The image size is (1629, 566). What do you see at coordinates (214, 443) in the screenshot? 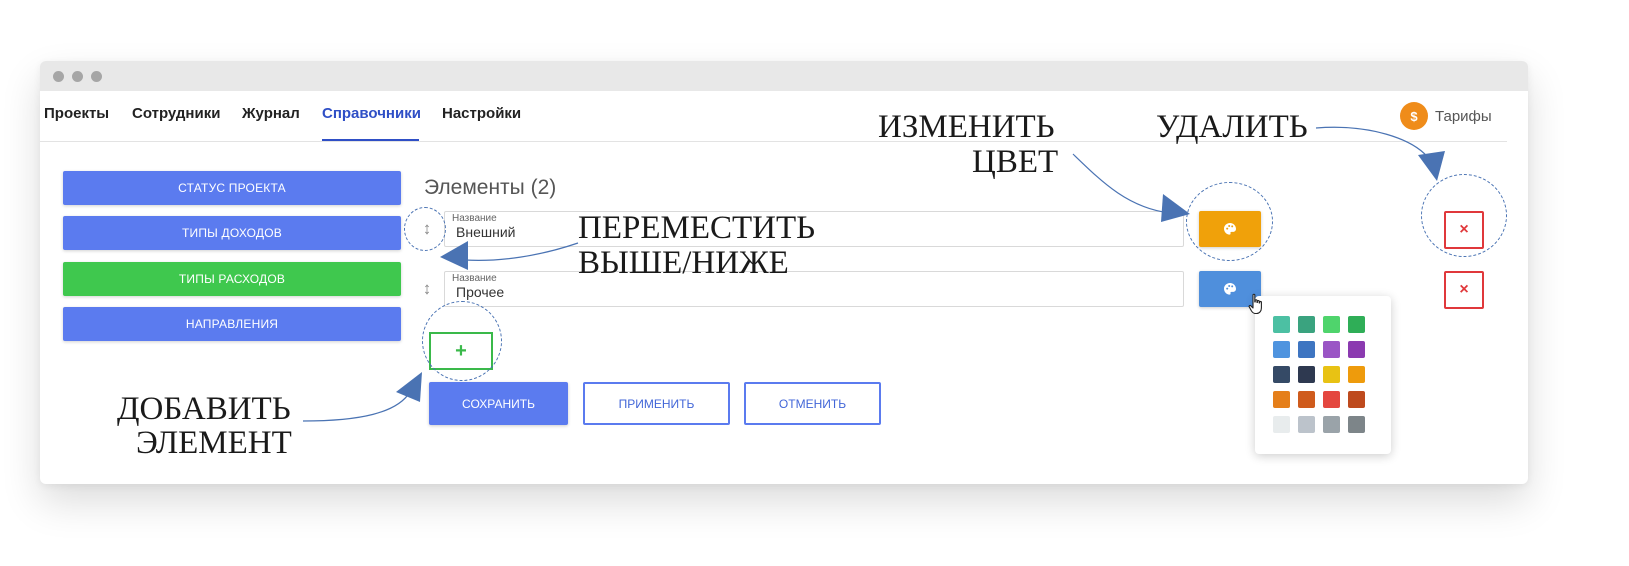
I see `annotation-add-line2: ЭЛЕМЕНТ` at bounding box center [214, 443].